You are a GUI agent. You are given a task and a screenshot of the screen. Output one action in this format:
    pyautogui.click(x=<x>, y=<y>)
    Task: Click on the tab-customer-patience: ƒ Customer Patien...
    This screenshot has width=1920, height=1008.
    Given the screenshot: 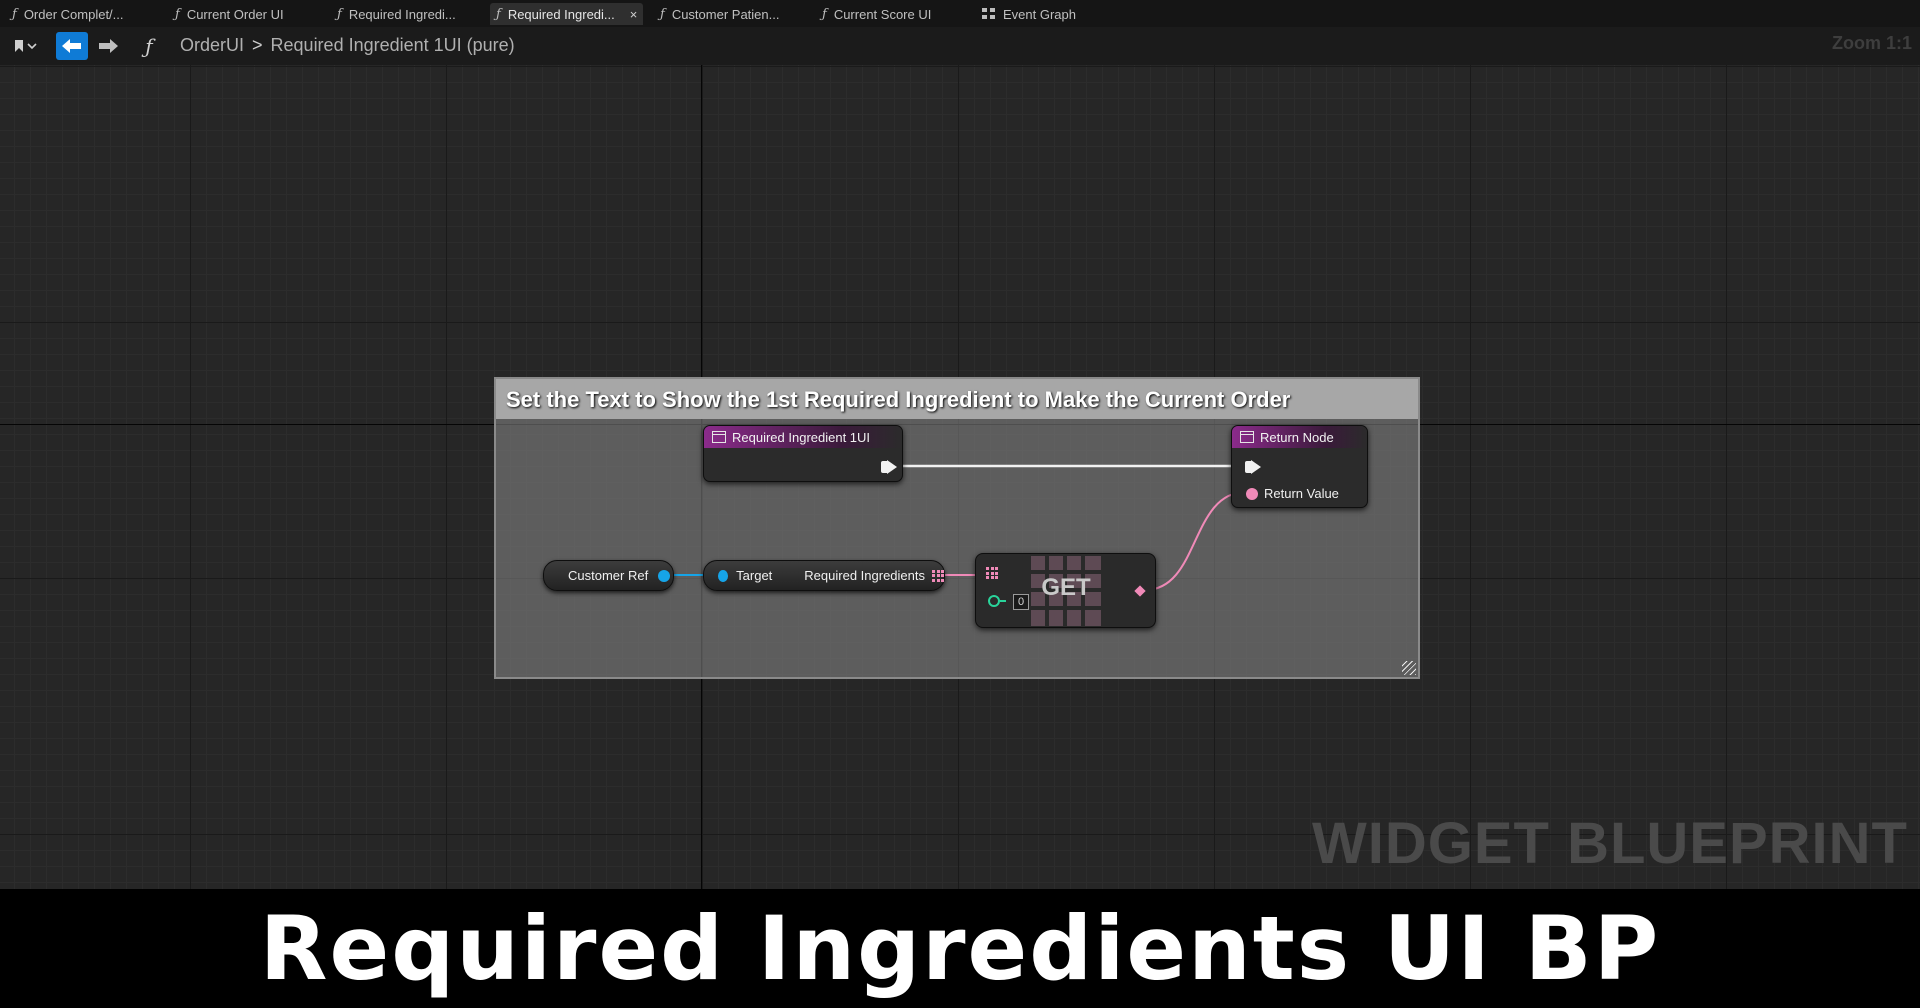 What is the action you would take?
    pyautogui.click(x=719, y=14)
    